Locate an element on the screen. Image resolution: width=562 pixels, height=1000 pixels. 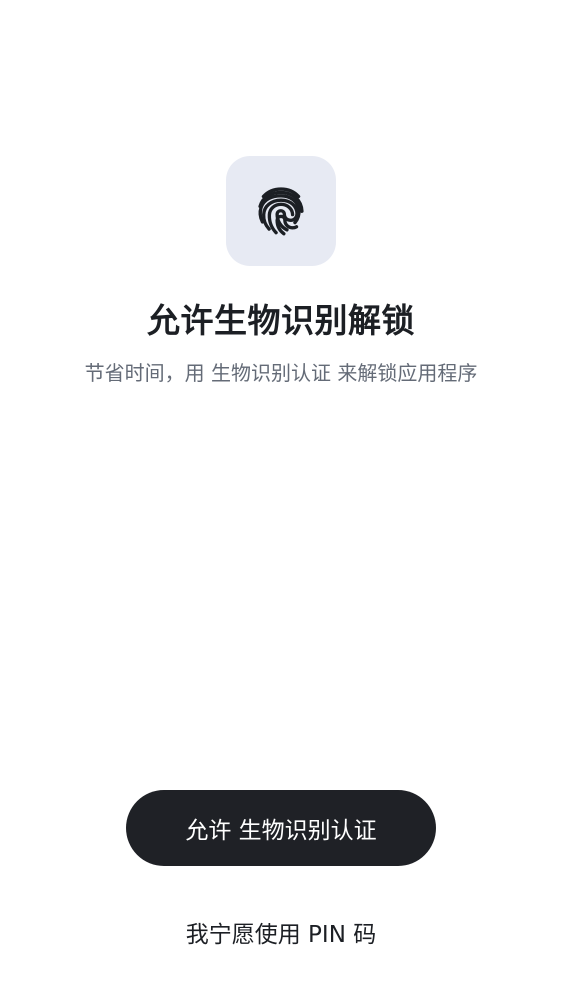
fingerprint-icon is located at coordinates (281, 211).